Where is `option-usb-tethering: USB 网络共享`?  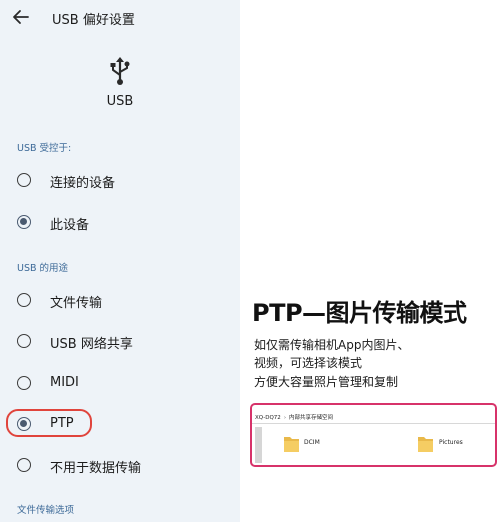 option-usb-tethering: USB 网络共享 is located at coordinates (120, 341).